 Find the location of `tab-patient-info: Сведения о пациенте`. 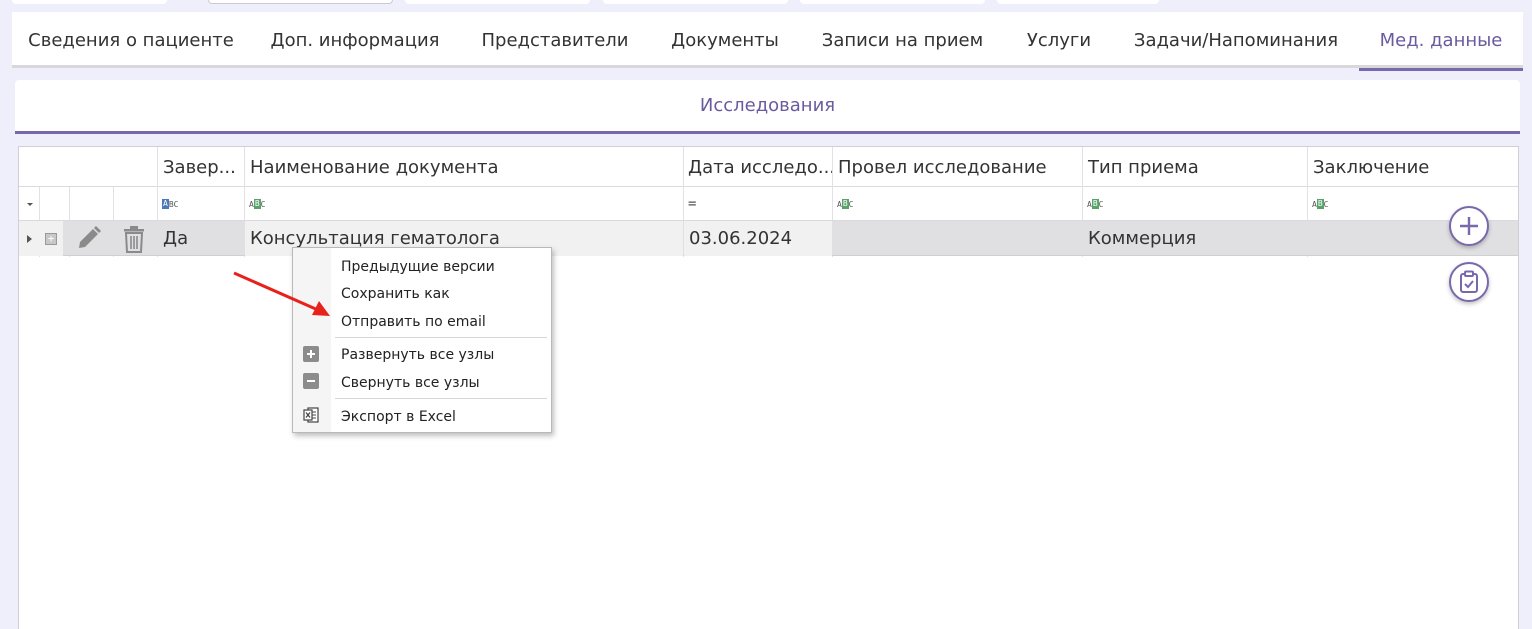

tab-patient-info: Сведения о пациенте is located at coordinates (131, 40).